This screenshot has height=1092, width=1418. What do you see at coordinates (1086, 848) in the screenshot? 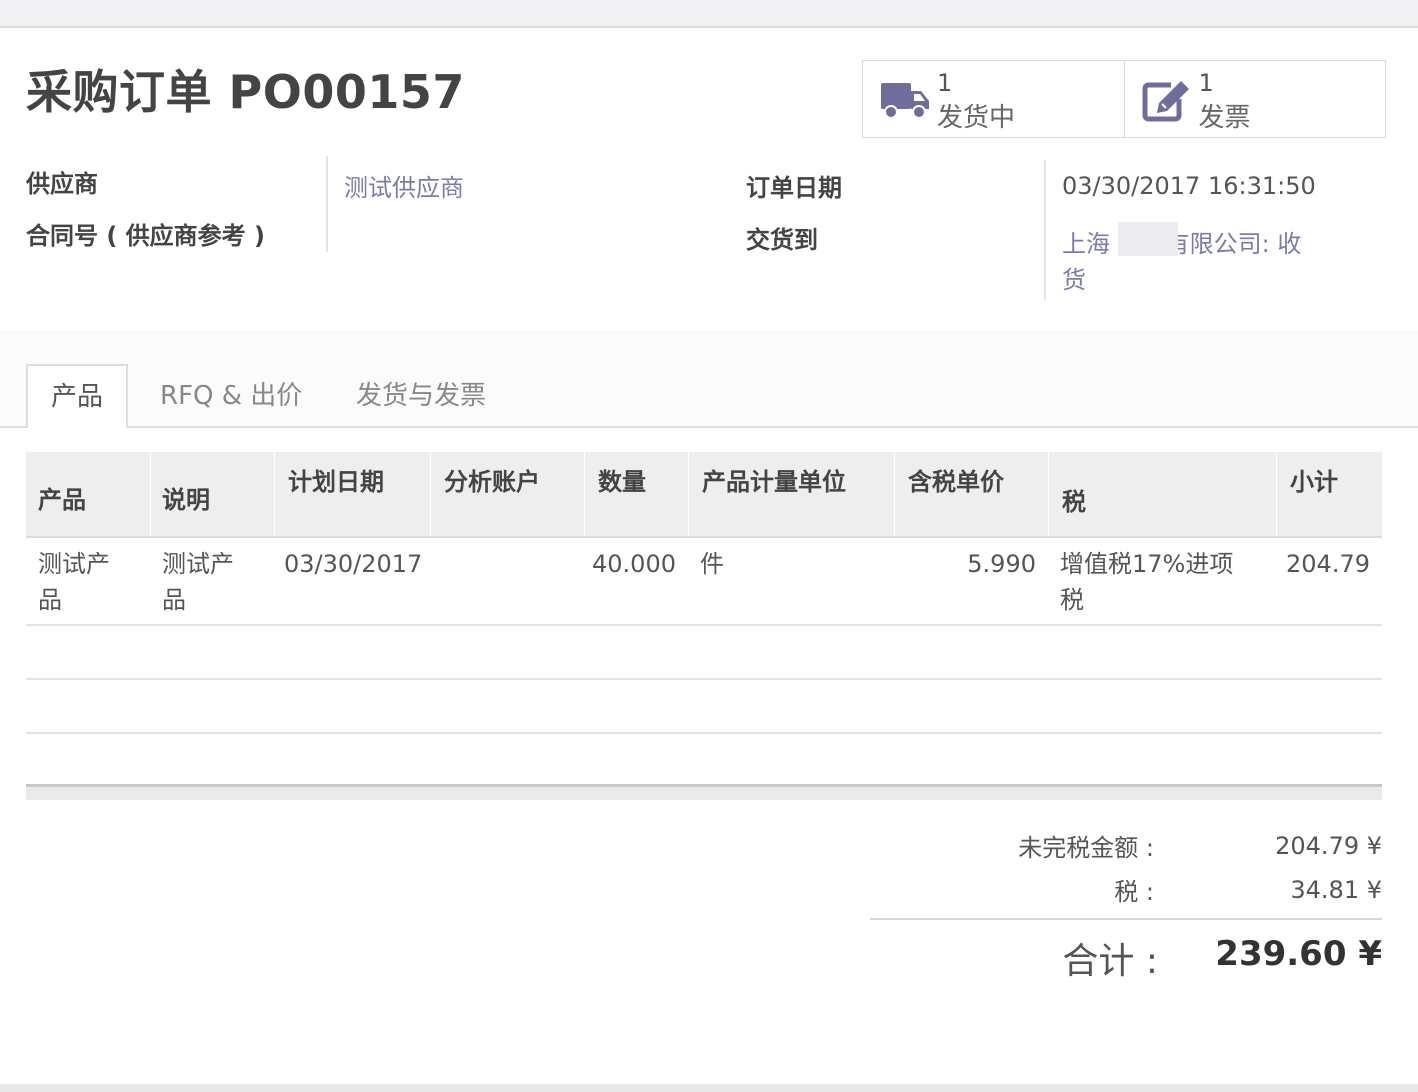
I see `untaxed-amount-label: 未完税金额 :` at bounding box center [1086, 848].